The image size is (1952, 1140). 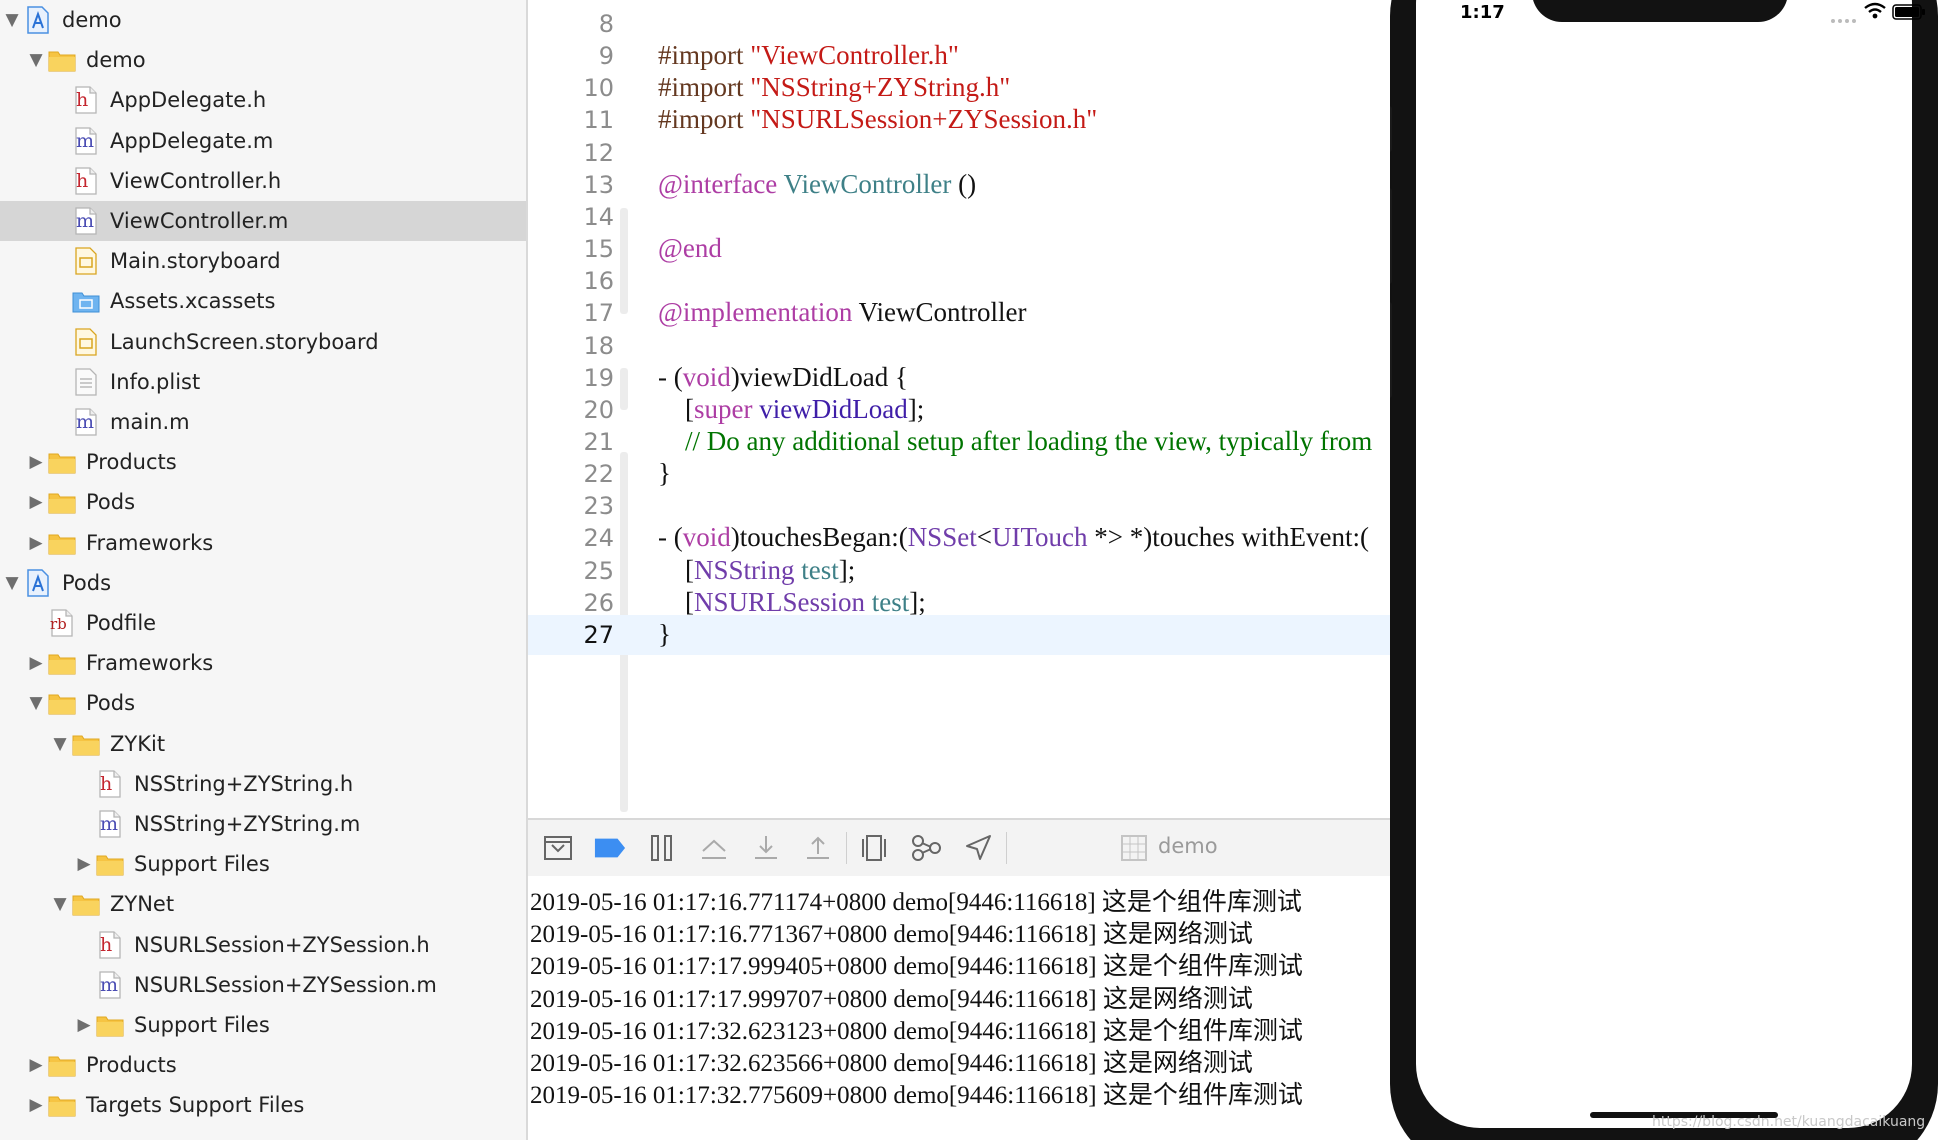 What do you see at coordinates (86, 744) in the screenshot?
I see `folder-icon` at bounding box center [86, 744].